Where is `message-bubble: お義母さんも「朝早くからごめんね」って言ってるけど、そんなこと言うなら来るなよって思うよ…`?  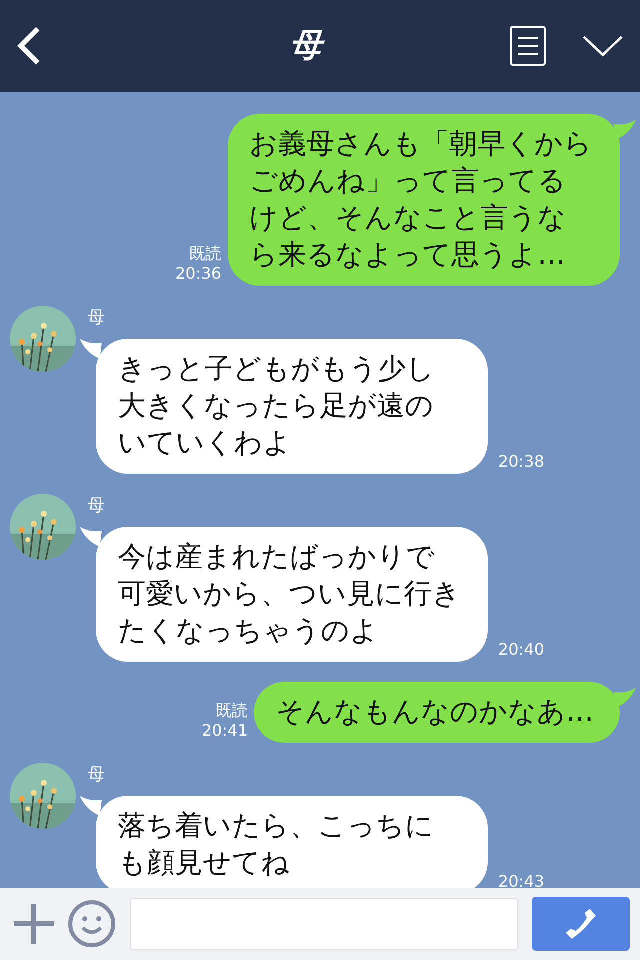 message-bubble: お義母さんも「朝早くからごめんね」って言ってるけど、そんなこと言うなら来るなよって思うよ… is located at coordinates (424, 200).